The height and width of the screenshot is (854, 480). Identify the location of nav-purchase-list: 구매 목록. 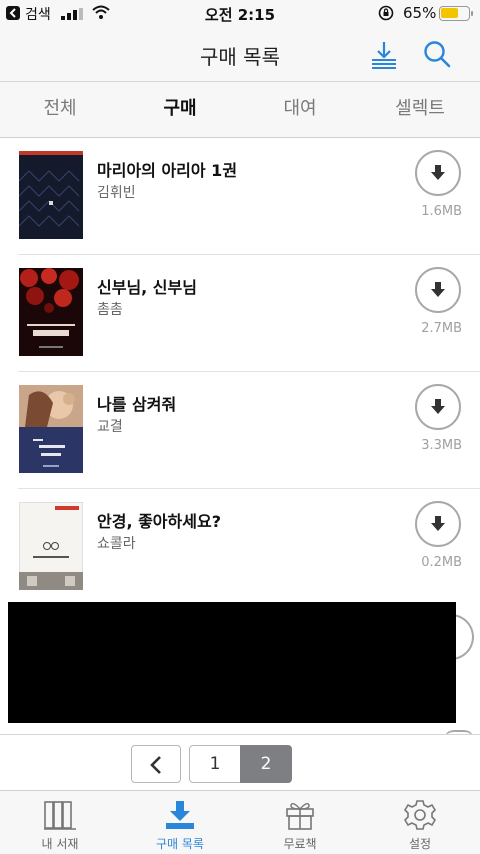
(180, 822).